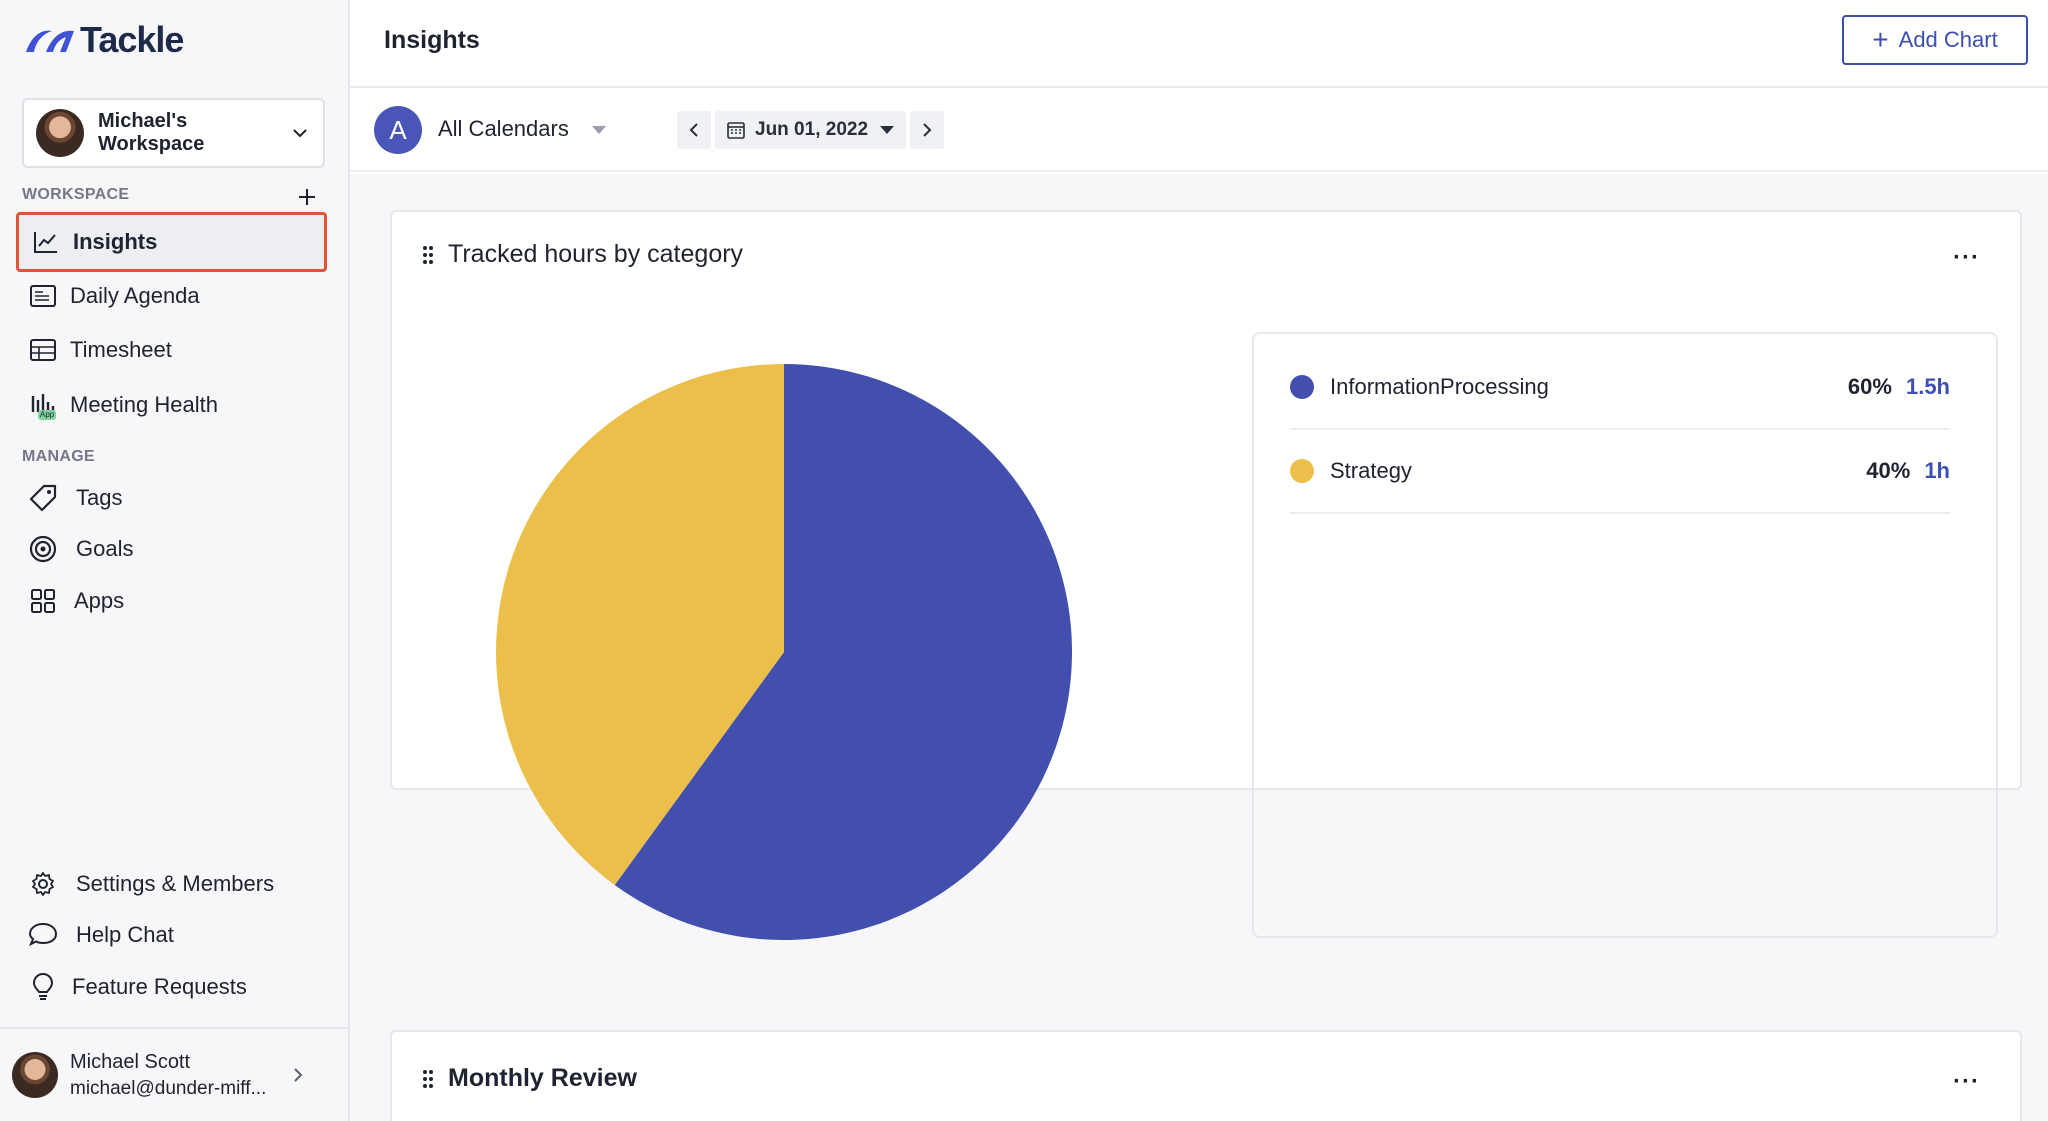 This screenshot has width=2048, height=1121. What do you see at coordinates (171, 601) in the screenshot?
I see `sidebar-item-apps: Apps` at bounding box center [171, 601].